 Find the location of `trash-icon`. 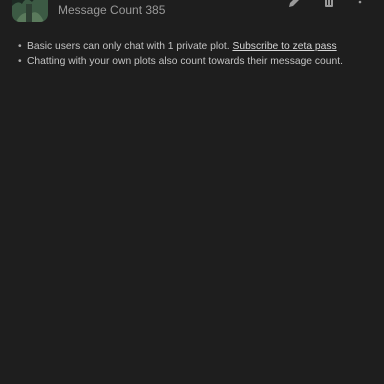

trash-icon is located at coordinates (329, 3).